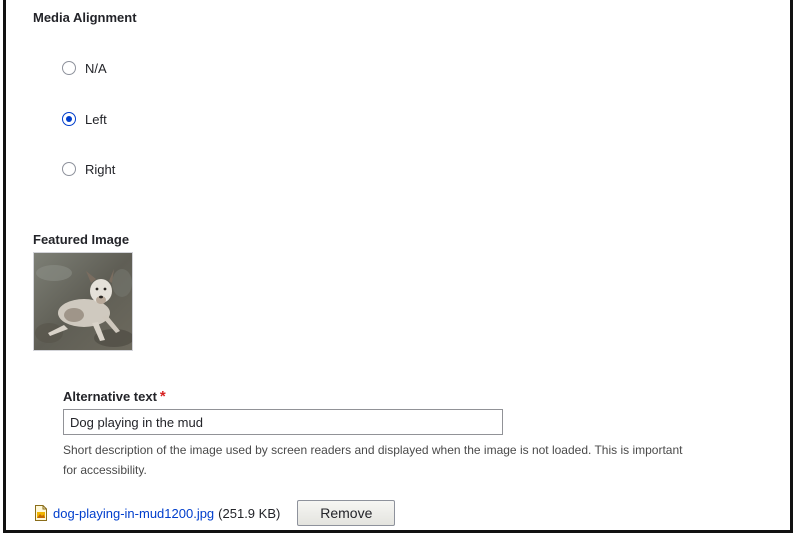 This screenshot has width=795, height=536. What do you see at coordinates (69, 119) in the screenshot?
I see `radio-left-button` at bounding box center [69, 119].